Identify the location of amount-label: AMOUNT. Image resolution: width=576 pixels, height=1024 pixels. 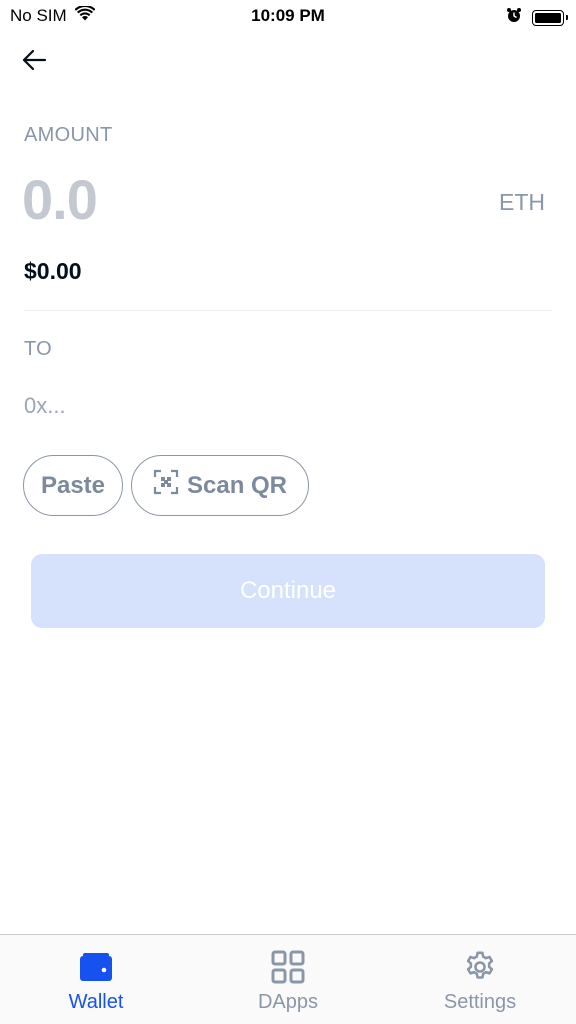
(68, 135).